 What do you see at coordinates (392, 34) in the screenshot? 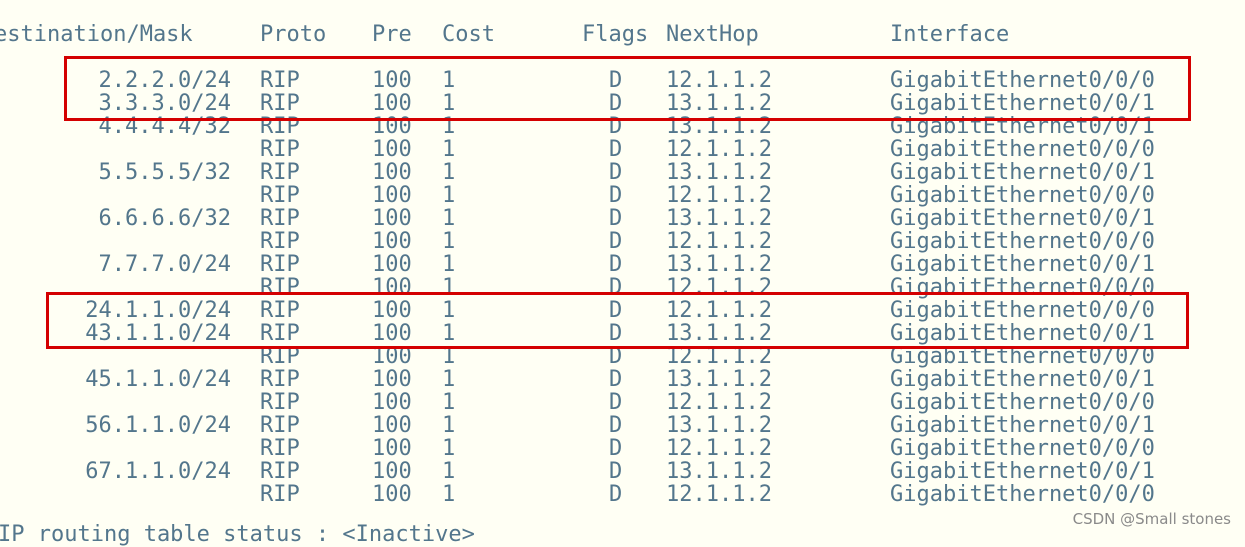
I see `header-pre: Pre` at bounding box center [392, 34].